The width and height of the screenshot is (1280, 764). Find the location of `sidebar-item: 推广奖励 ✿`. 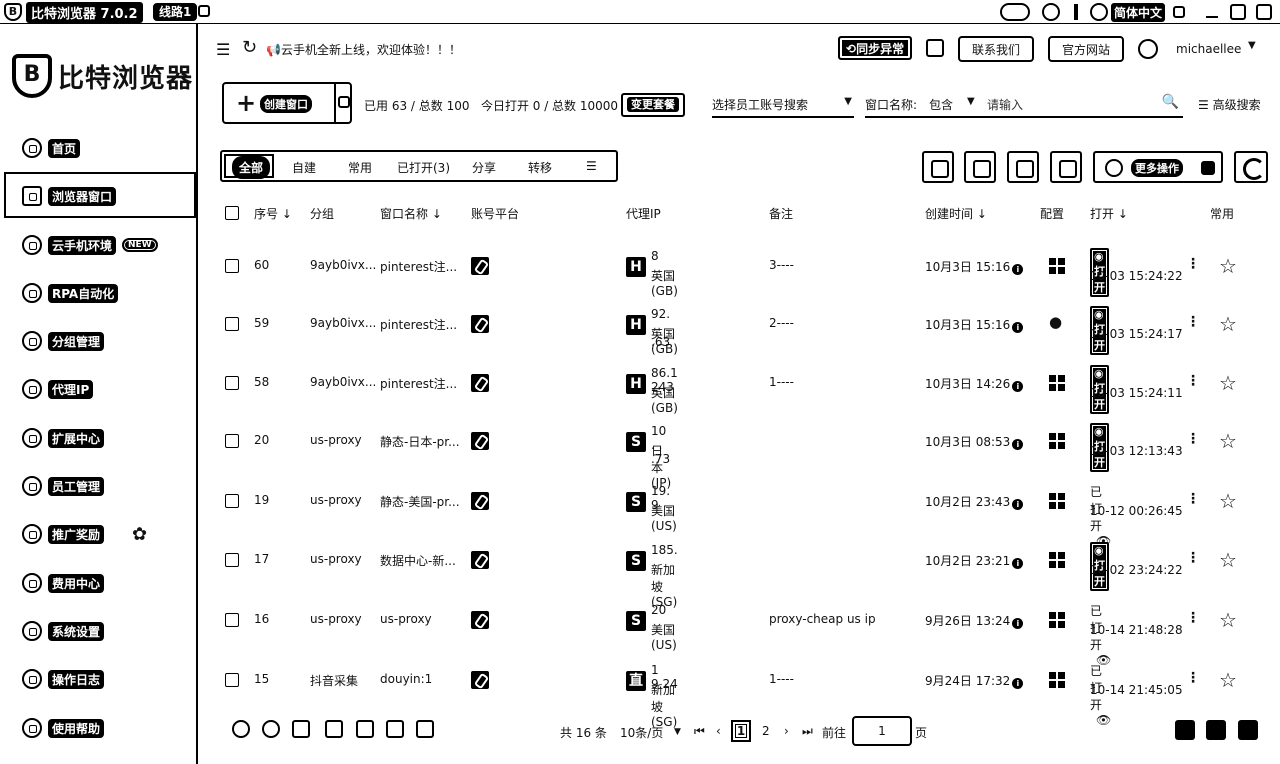

sidebar-item: 推广奖励 ✿ is located at coordinates (84, 534).